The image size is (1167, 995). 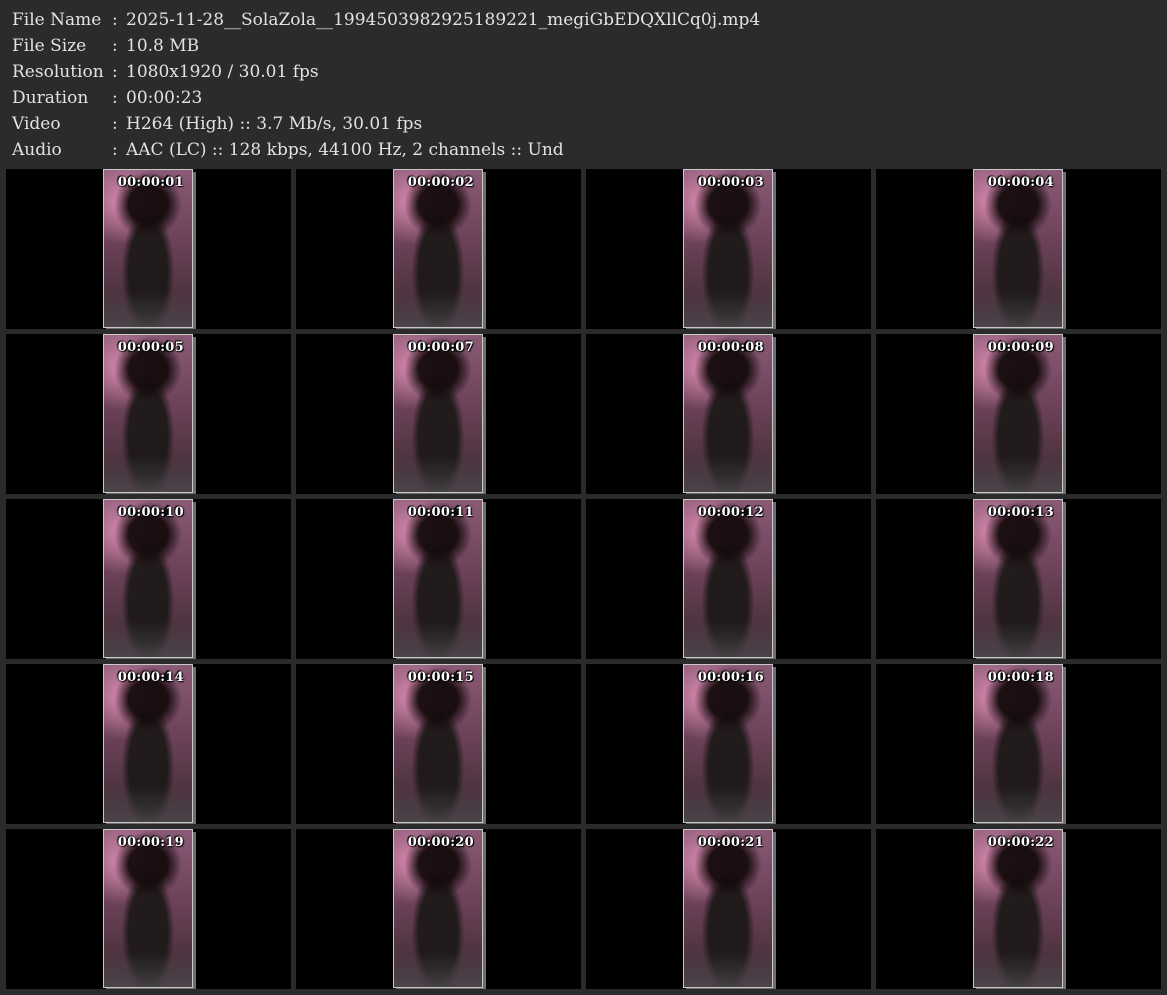 I want to click on info-row-duration: Duration:00:00:23, so click(x=107, y=98).